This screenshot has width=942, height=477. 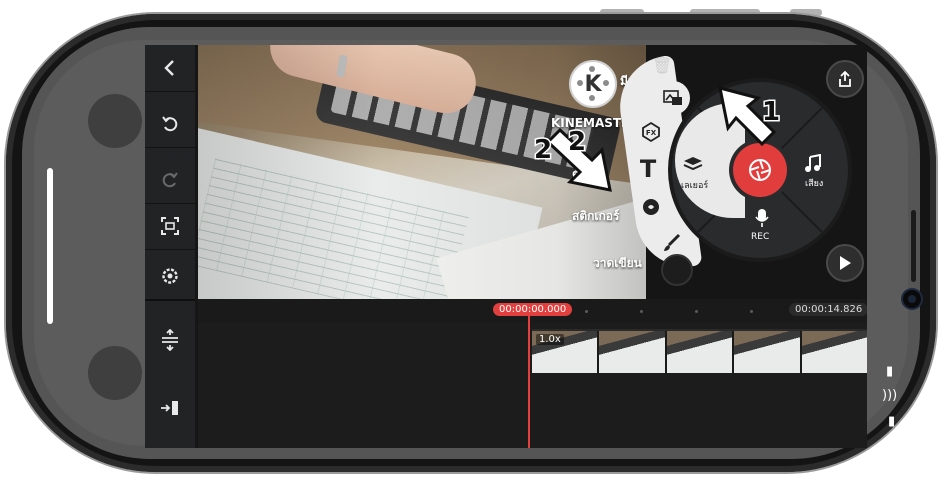 I want to click on audio-label: เสียง, so click(x=814, y=184).